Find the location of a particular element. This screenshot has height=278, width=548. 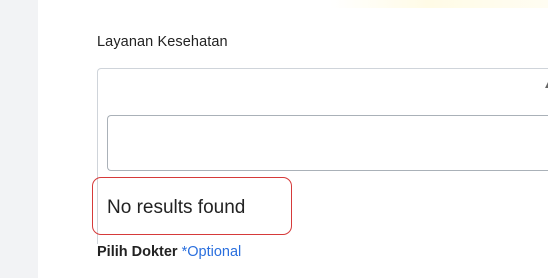

chevron-up-icon: ▲ is located at coordinates (545, 85).